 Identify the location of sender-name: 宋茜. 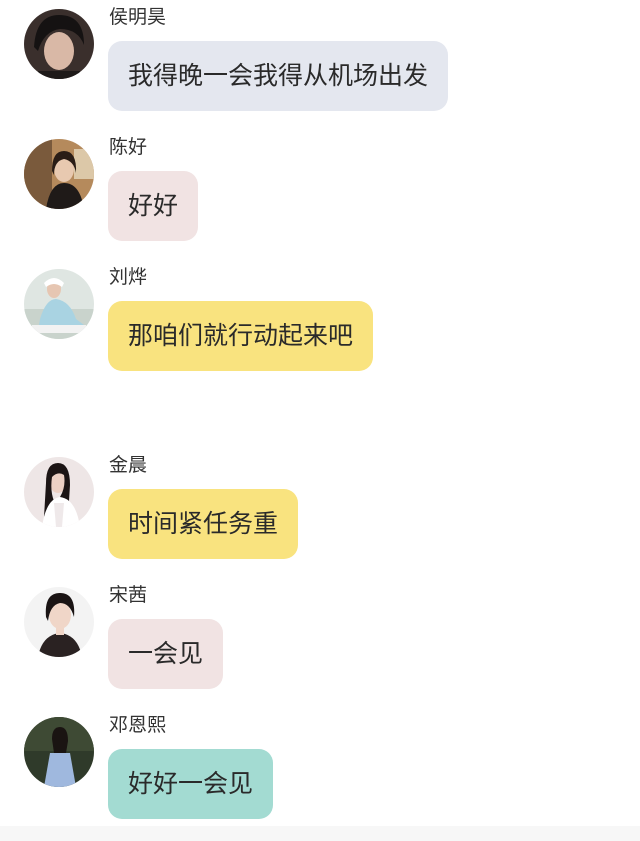
(128, 595).